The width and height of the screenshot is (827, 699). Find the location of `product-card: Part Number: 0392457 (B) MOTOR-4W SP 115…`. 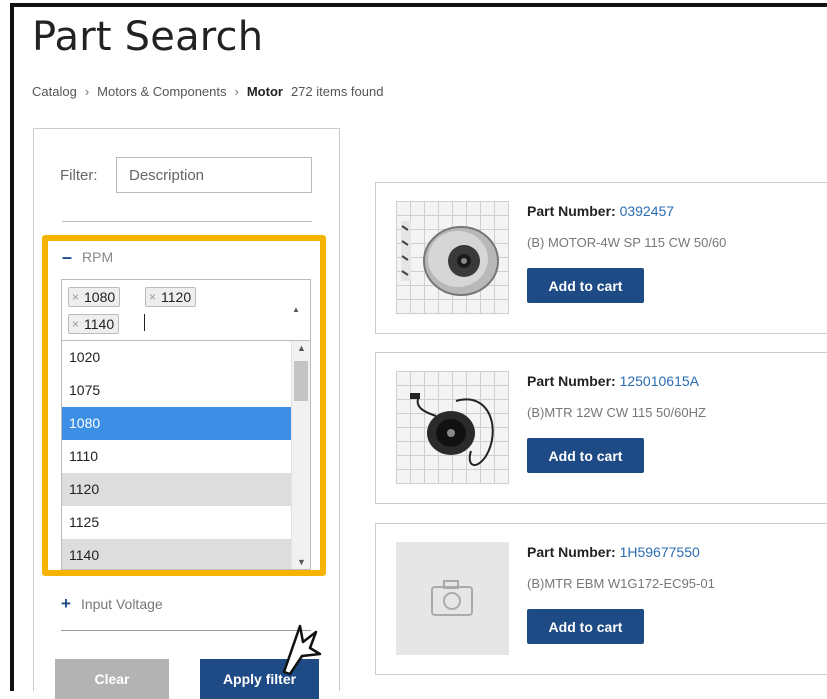

product-card: Part Number: 0392457 (B) MOTOR-4W SP 115… is located at coordinates (601, 258).